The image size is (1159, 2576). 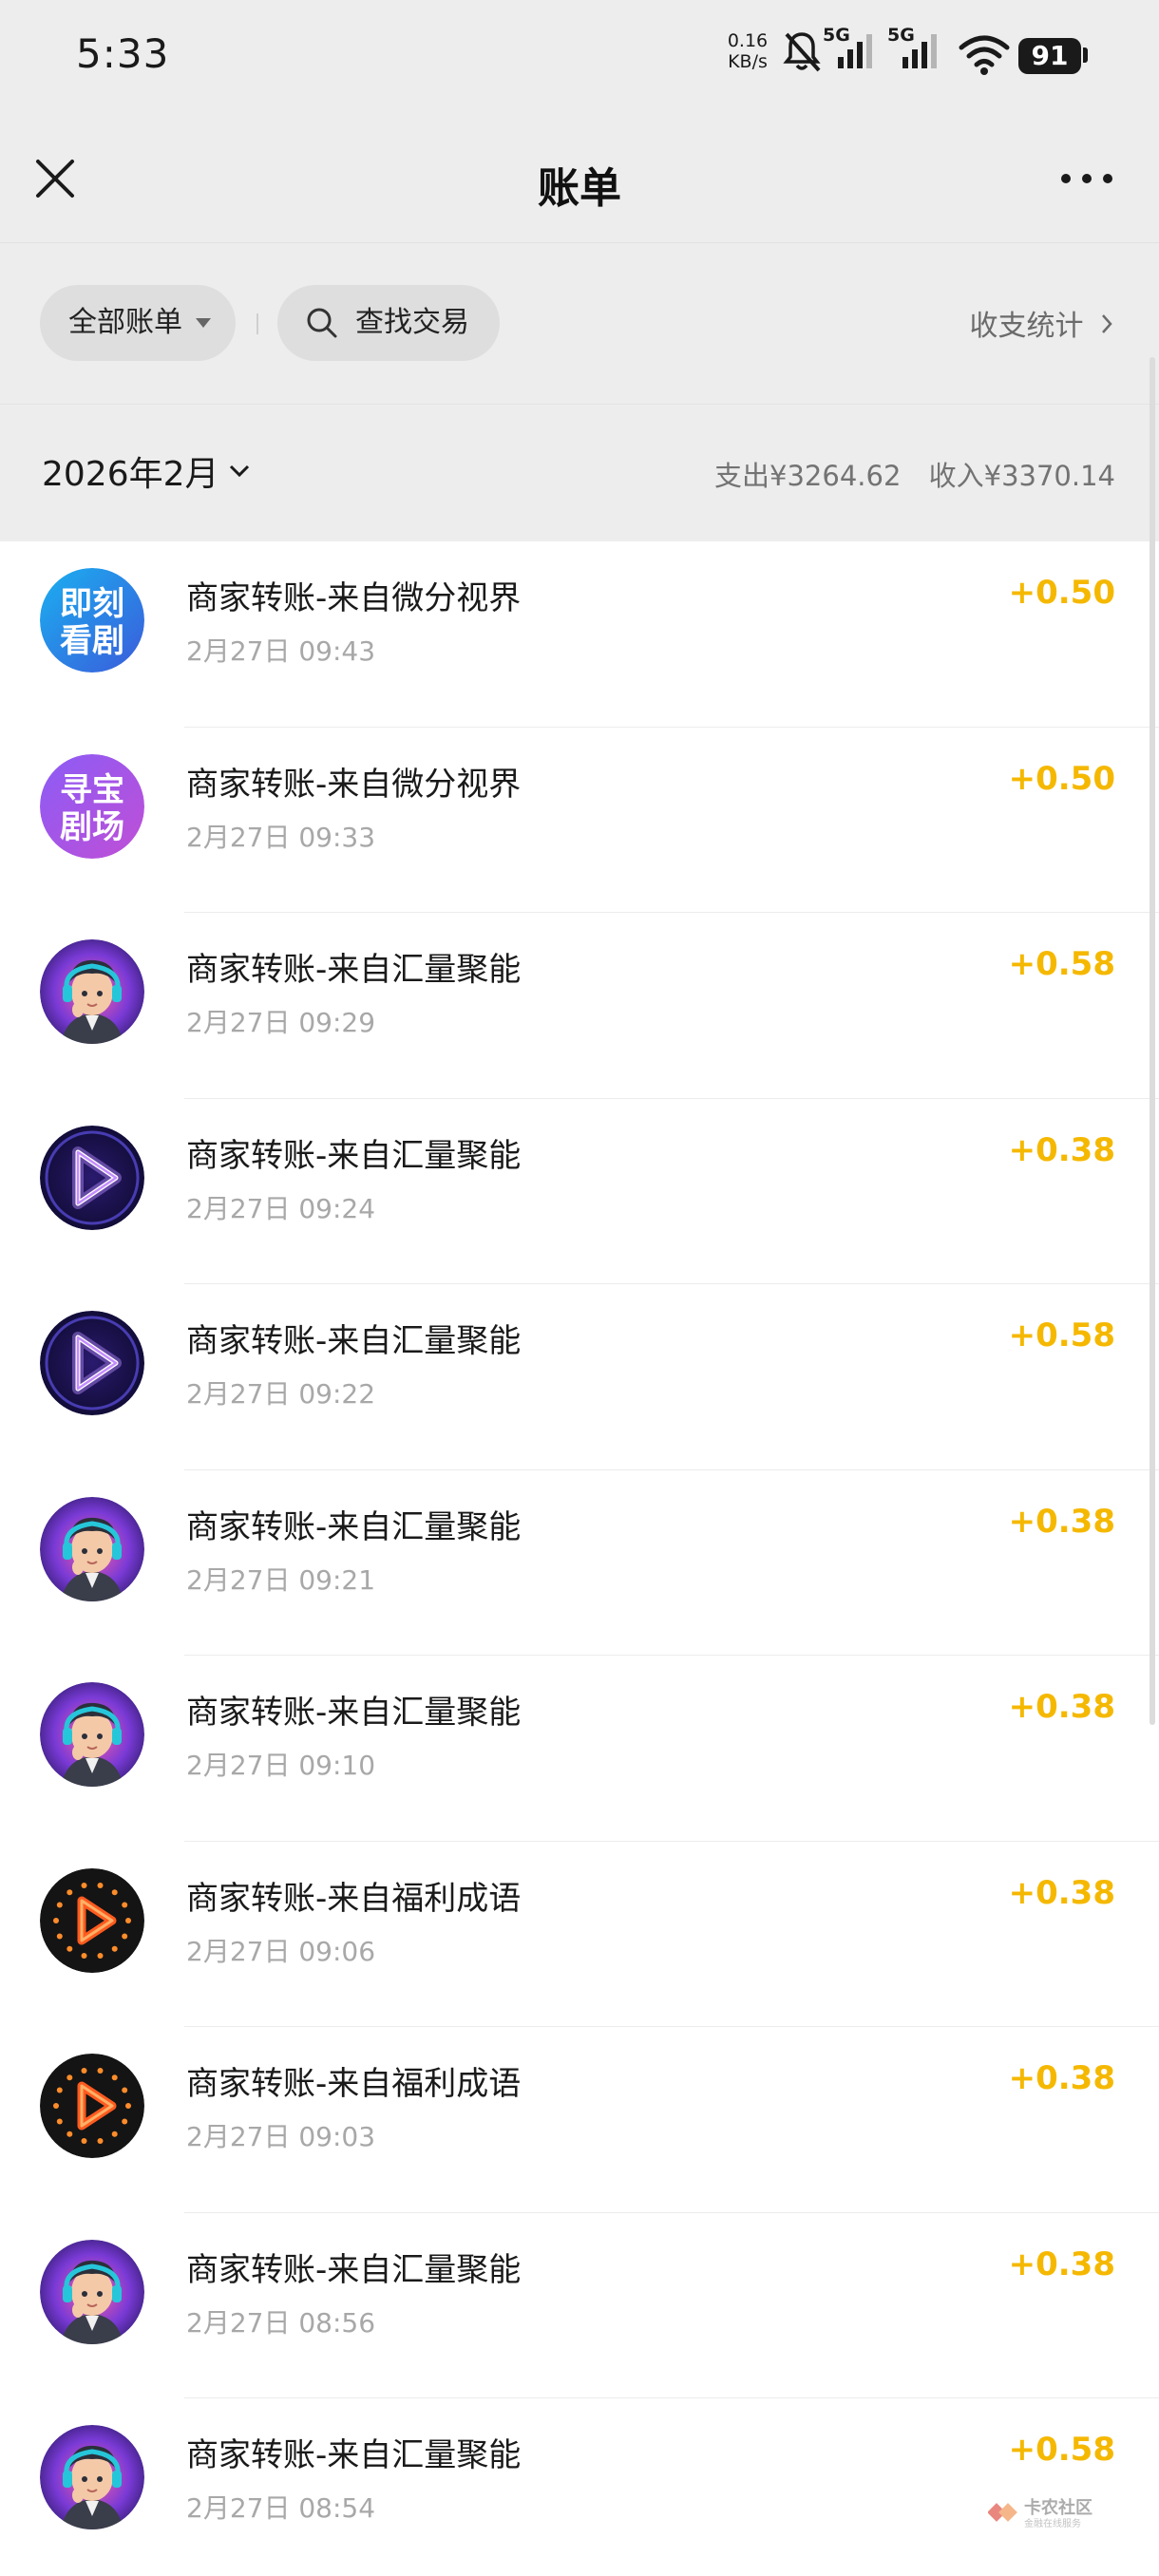 I want to click on header: 账单, so click(x=579, y=178).